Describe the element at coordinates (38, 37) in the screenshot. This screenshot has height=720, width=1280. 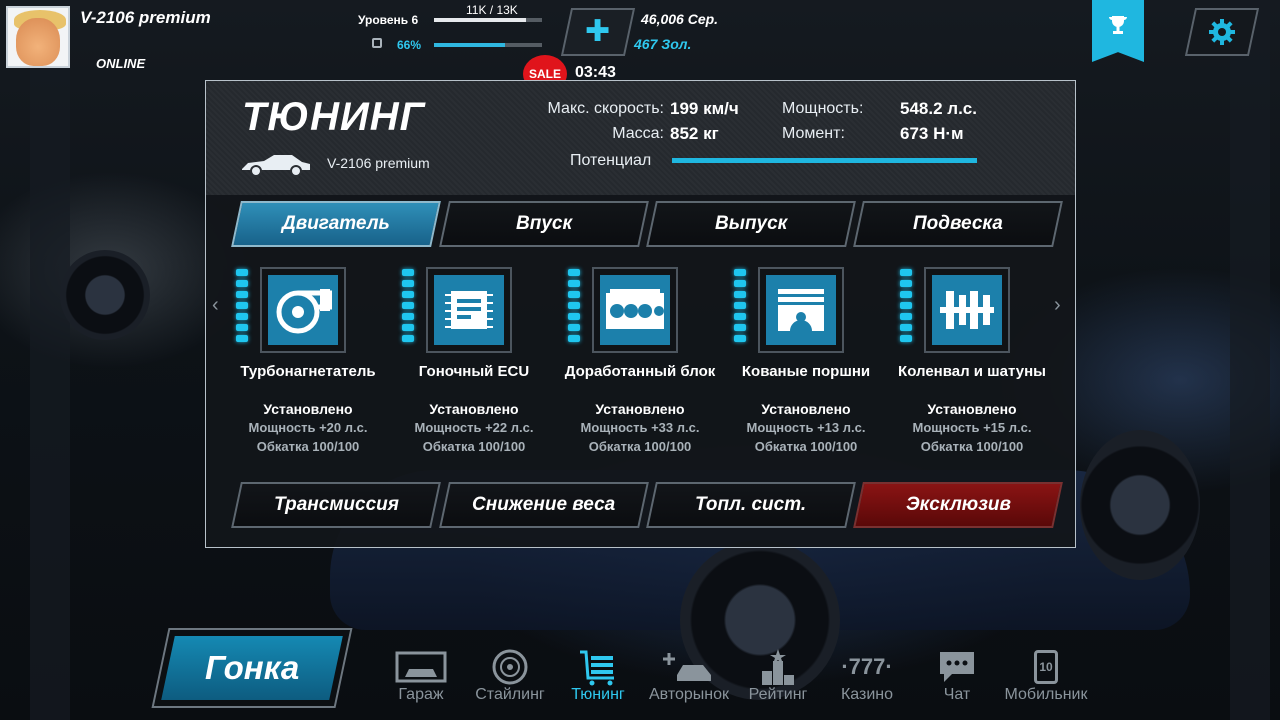
I see `player-avatar` at that location.